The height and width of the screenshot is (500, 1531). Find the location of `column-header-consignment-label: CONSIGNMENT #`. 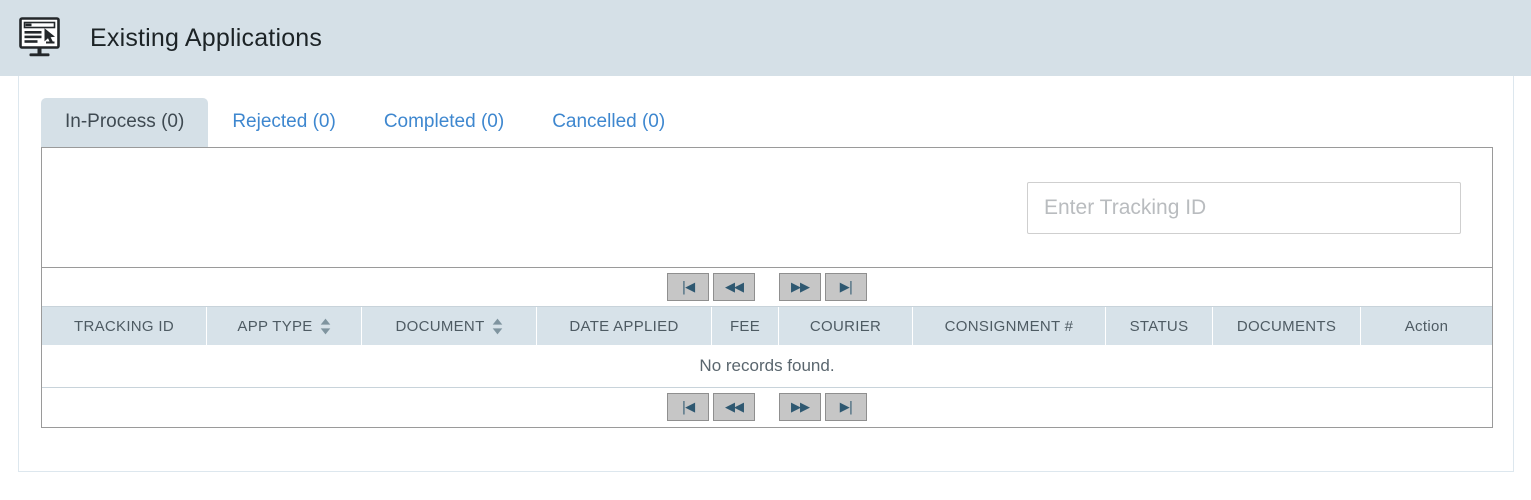

column-header-consignment-label: CONSIGNMENT # is located at coordinates (1009, 326).